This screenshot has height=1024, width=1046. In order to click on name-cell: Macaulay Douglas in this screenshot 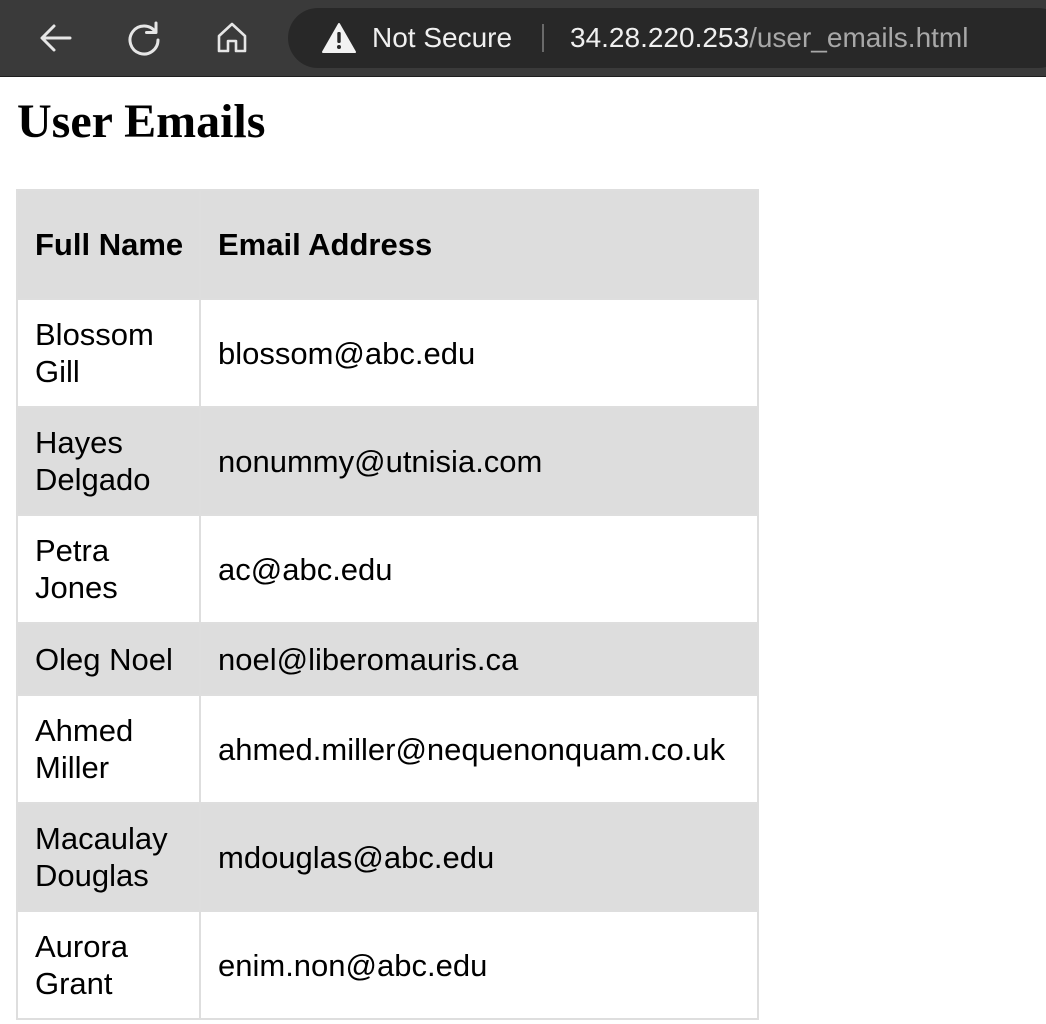, I will do `click(108, 857)`.